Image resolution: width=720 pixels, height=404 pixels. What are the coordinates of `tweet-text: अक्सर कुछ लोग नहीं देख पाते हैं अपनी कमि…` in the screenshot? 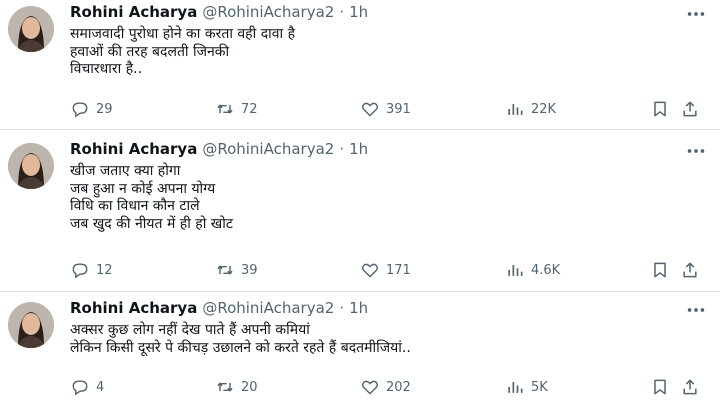 It's located at (240, 339).